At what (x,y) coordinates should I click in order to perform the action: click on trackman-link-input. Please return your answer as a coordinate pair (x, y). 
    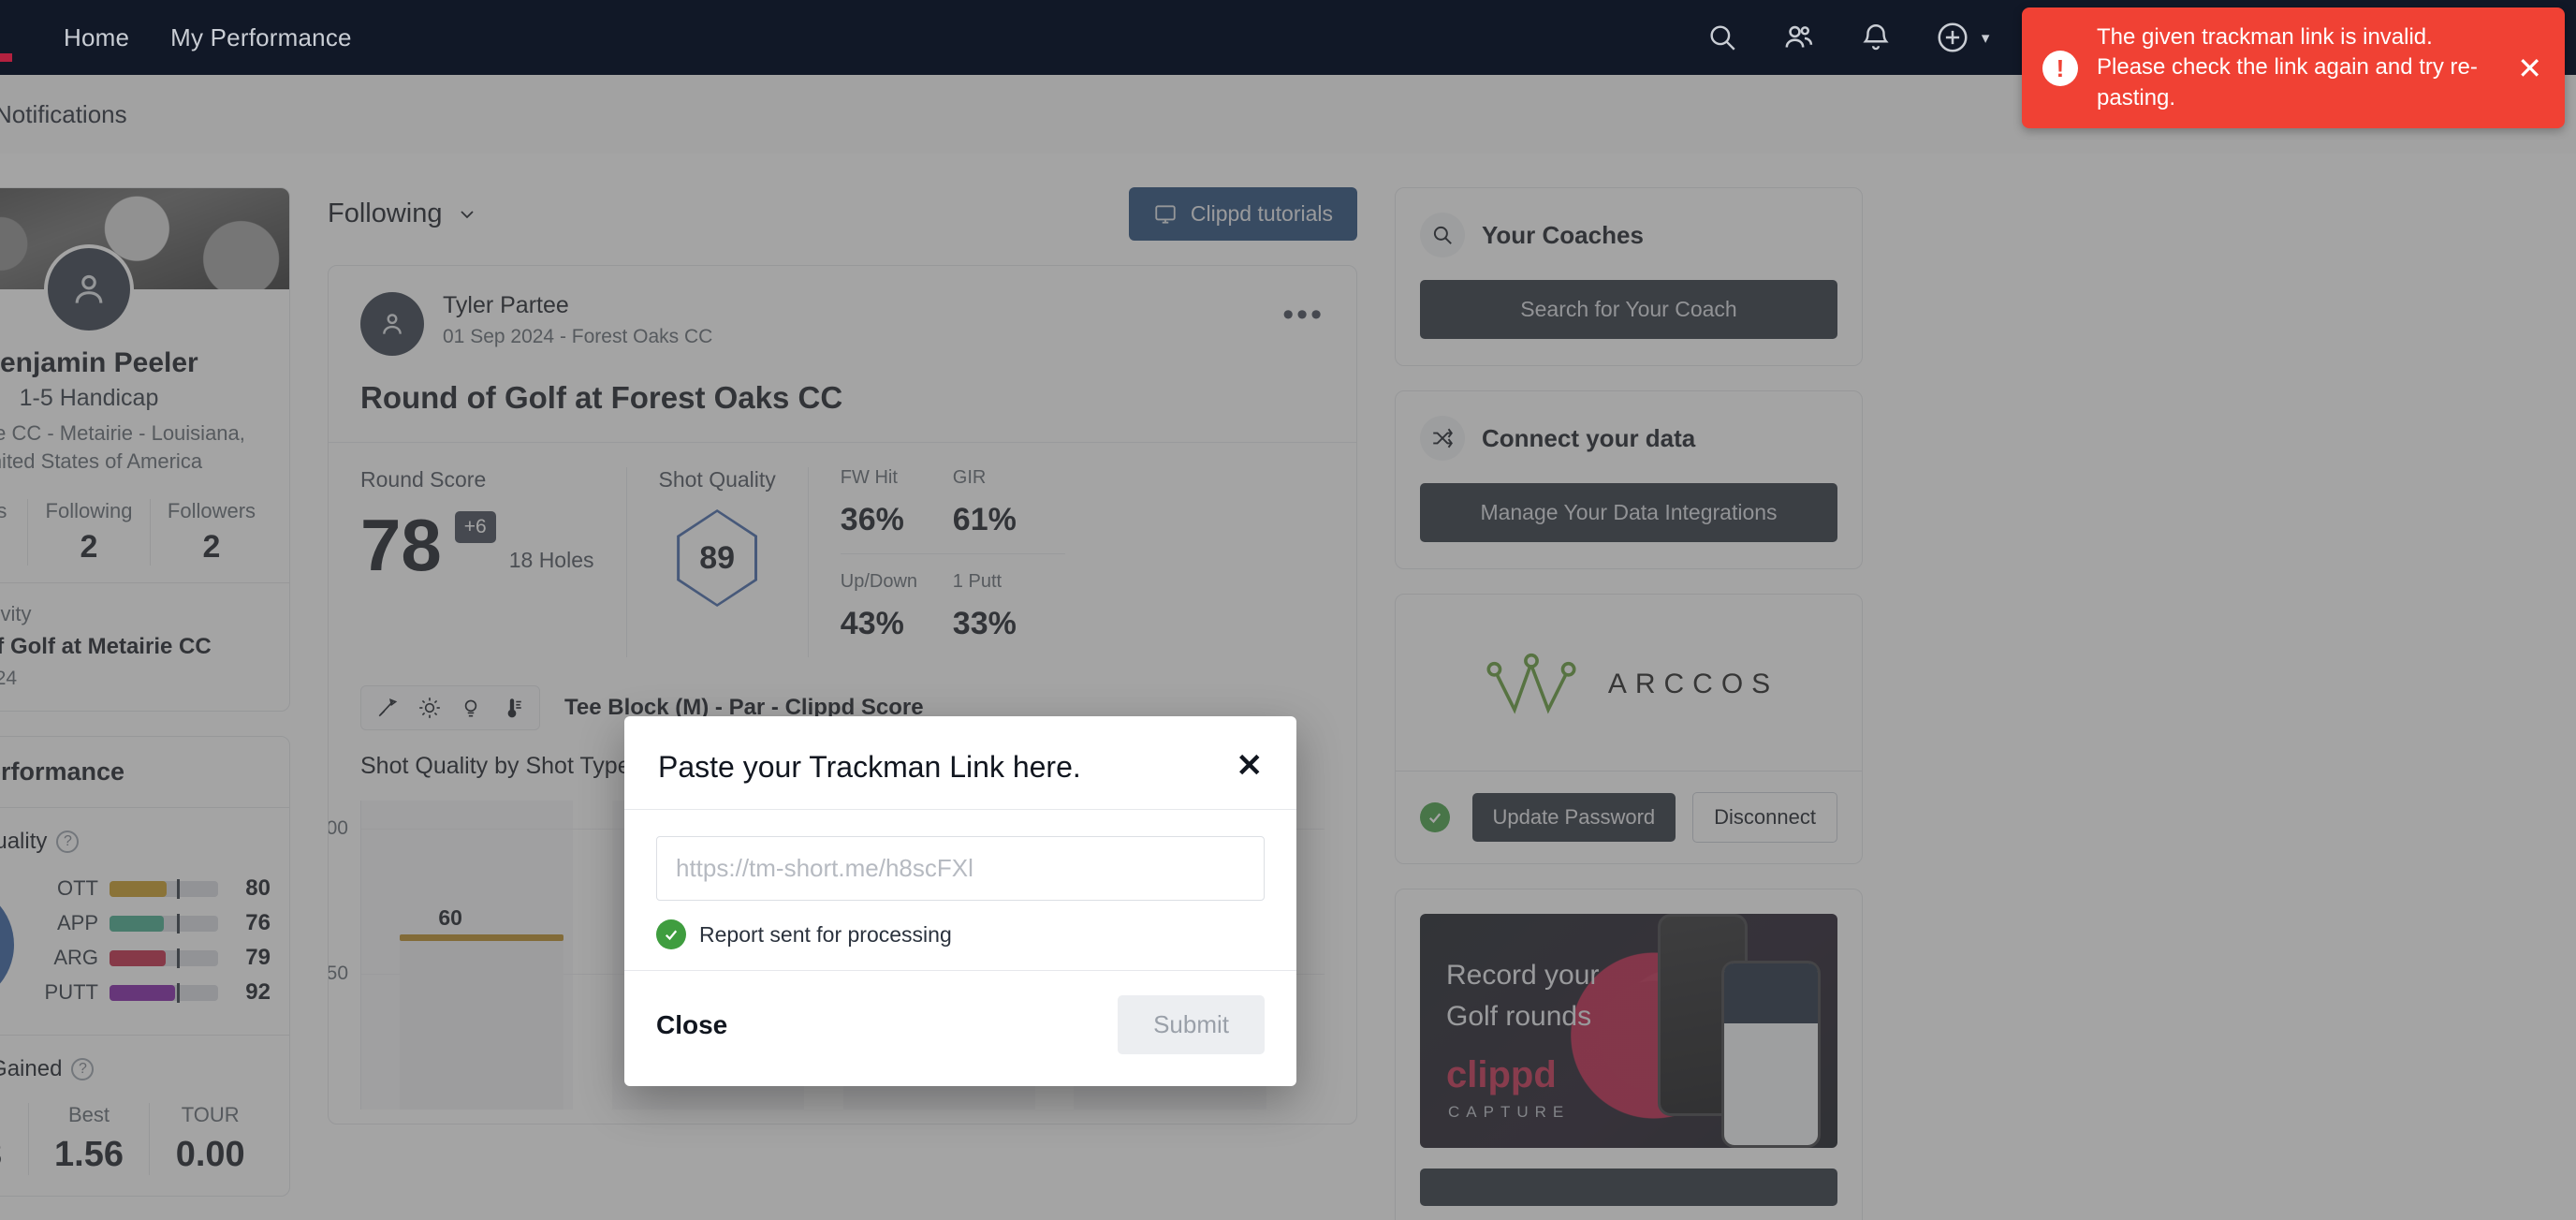
    Looking at the image, I should click on (961, 868).